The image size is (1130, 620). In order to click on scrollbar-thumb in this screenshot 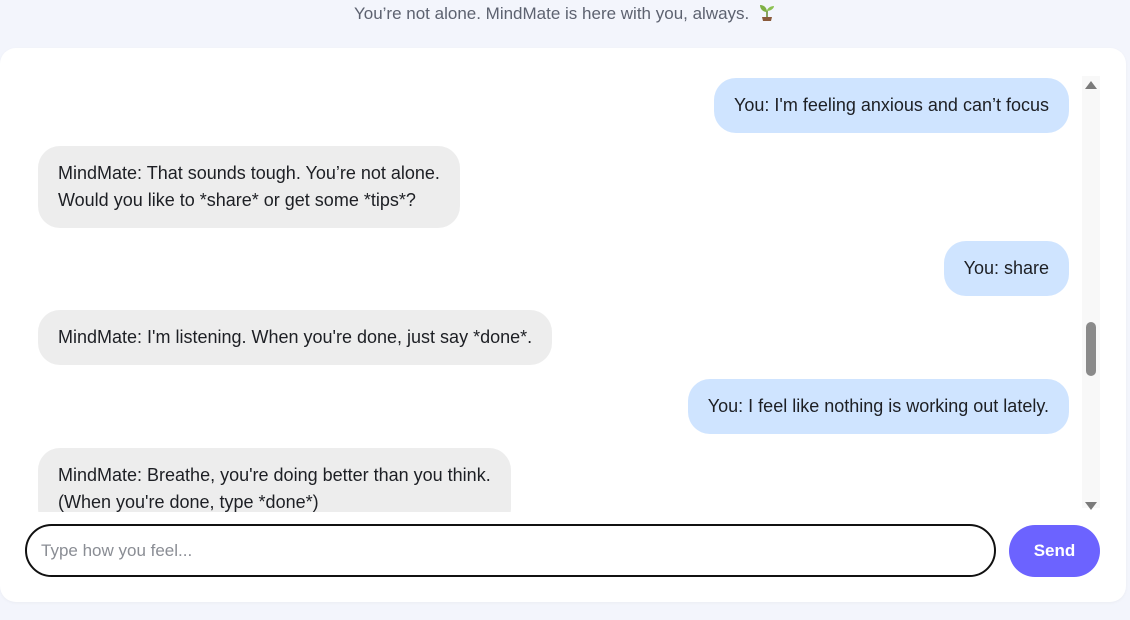, I will do `click(1091, 349)`.